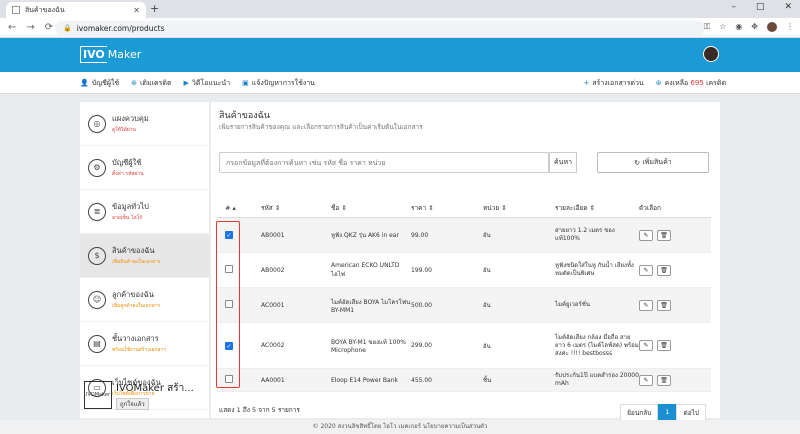 This screenshot has height=434, width=800. Describe the element at coordinates (144, 256) in the screenshot. I see `sidebar-item-products: $ สินค้าของฉัน เพิ่มสินค้าลงในเอกสาร` at that location.